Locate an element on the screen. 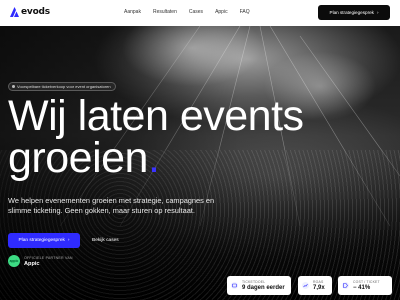  partner-name: Appic is located at coordinates (32, 263).